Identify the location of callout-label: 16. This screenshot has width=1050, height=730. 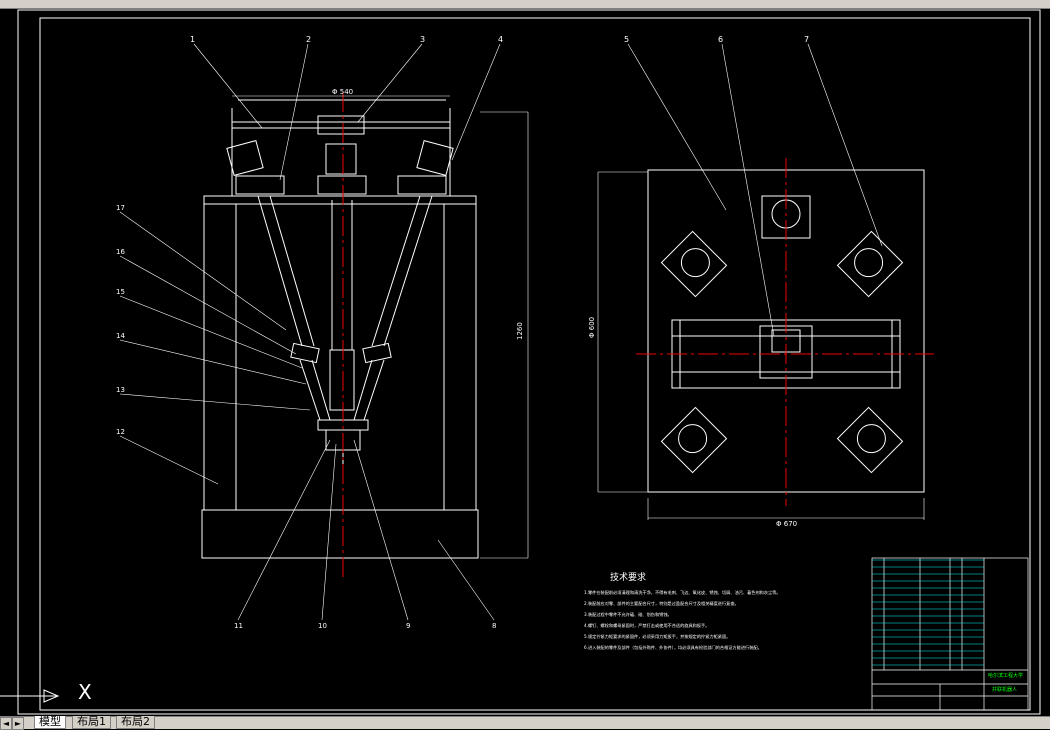
(120, 252).